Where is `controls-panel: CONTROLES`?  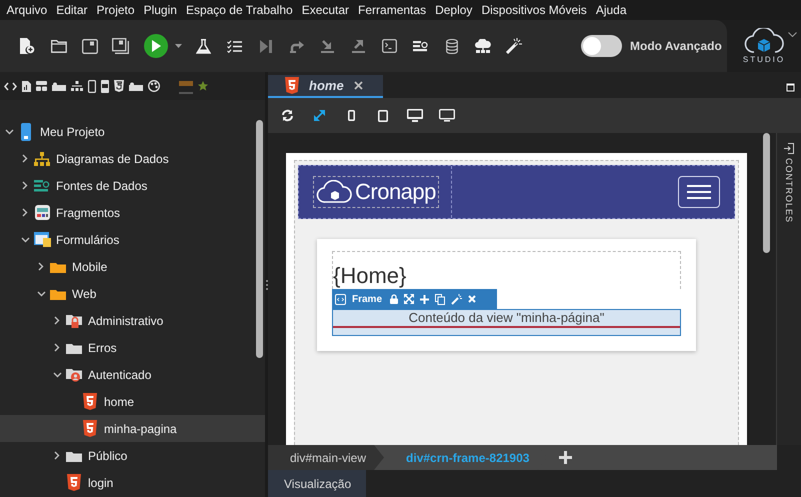 controls-panel: CONTROLES is located at coordinates (788, 289).